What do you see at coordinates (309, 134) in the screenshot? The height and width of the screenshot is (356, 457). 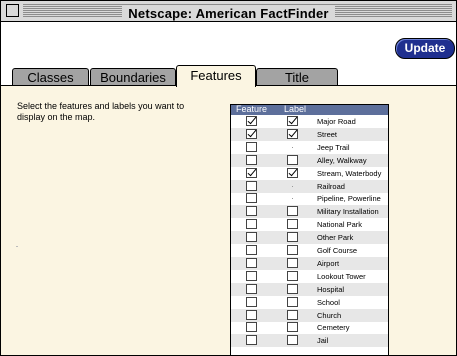 I see `table-row: Street` at bounding box center [309, 134].